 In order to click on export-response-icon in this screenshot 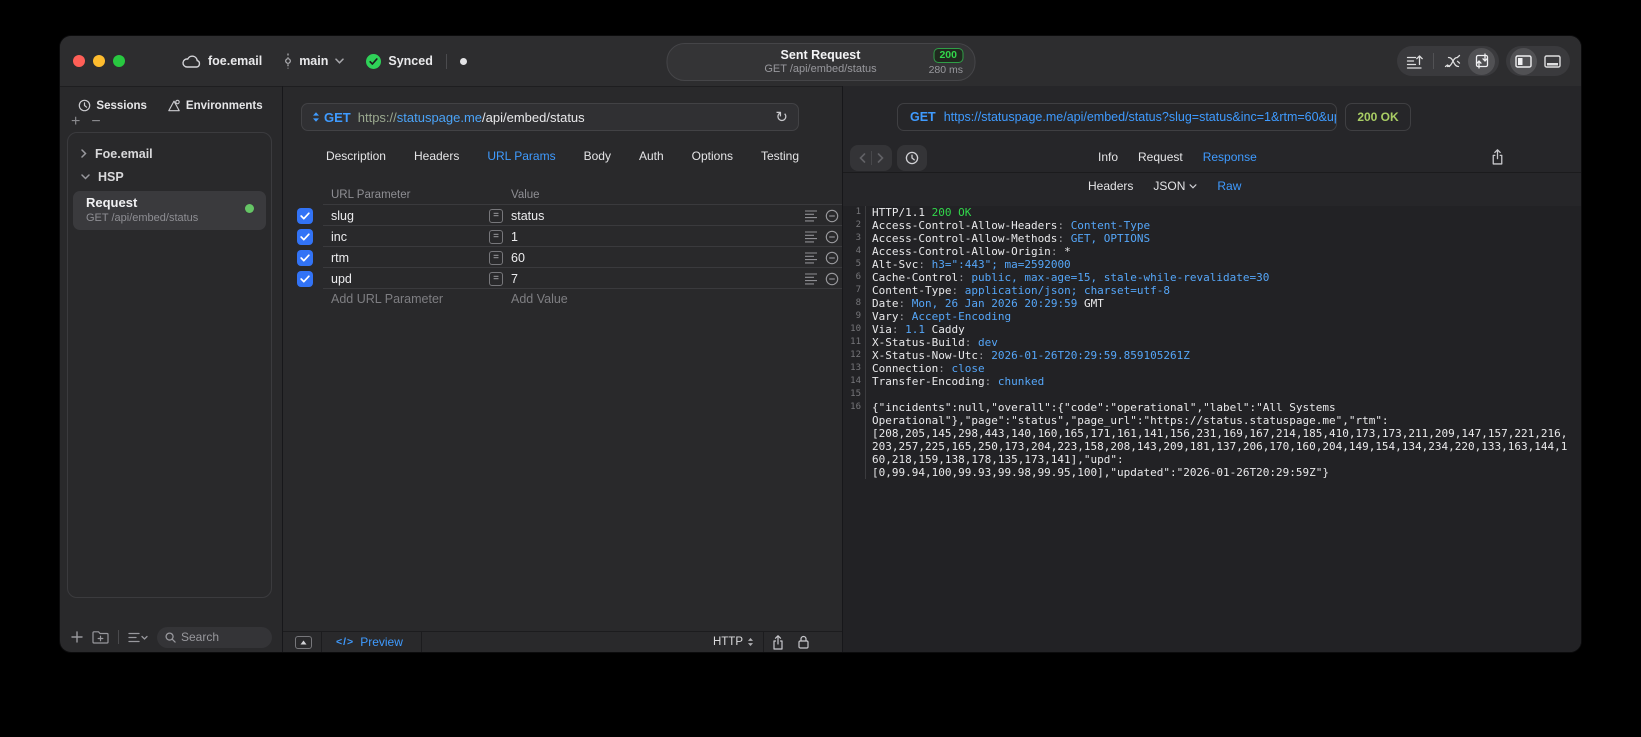, I will do `click(1497, 157)`.